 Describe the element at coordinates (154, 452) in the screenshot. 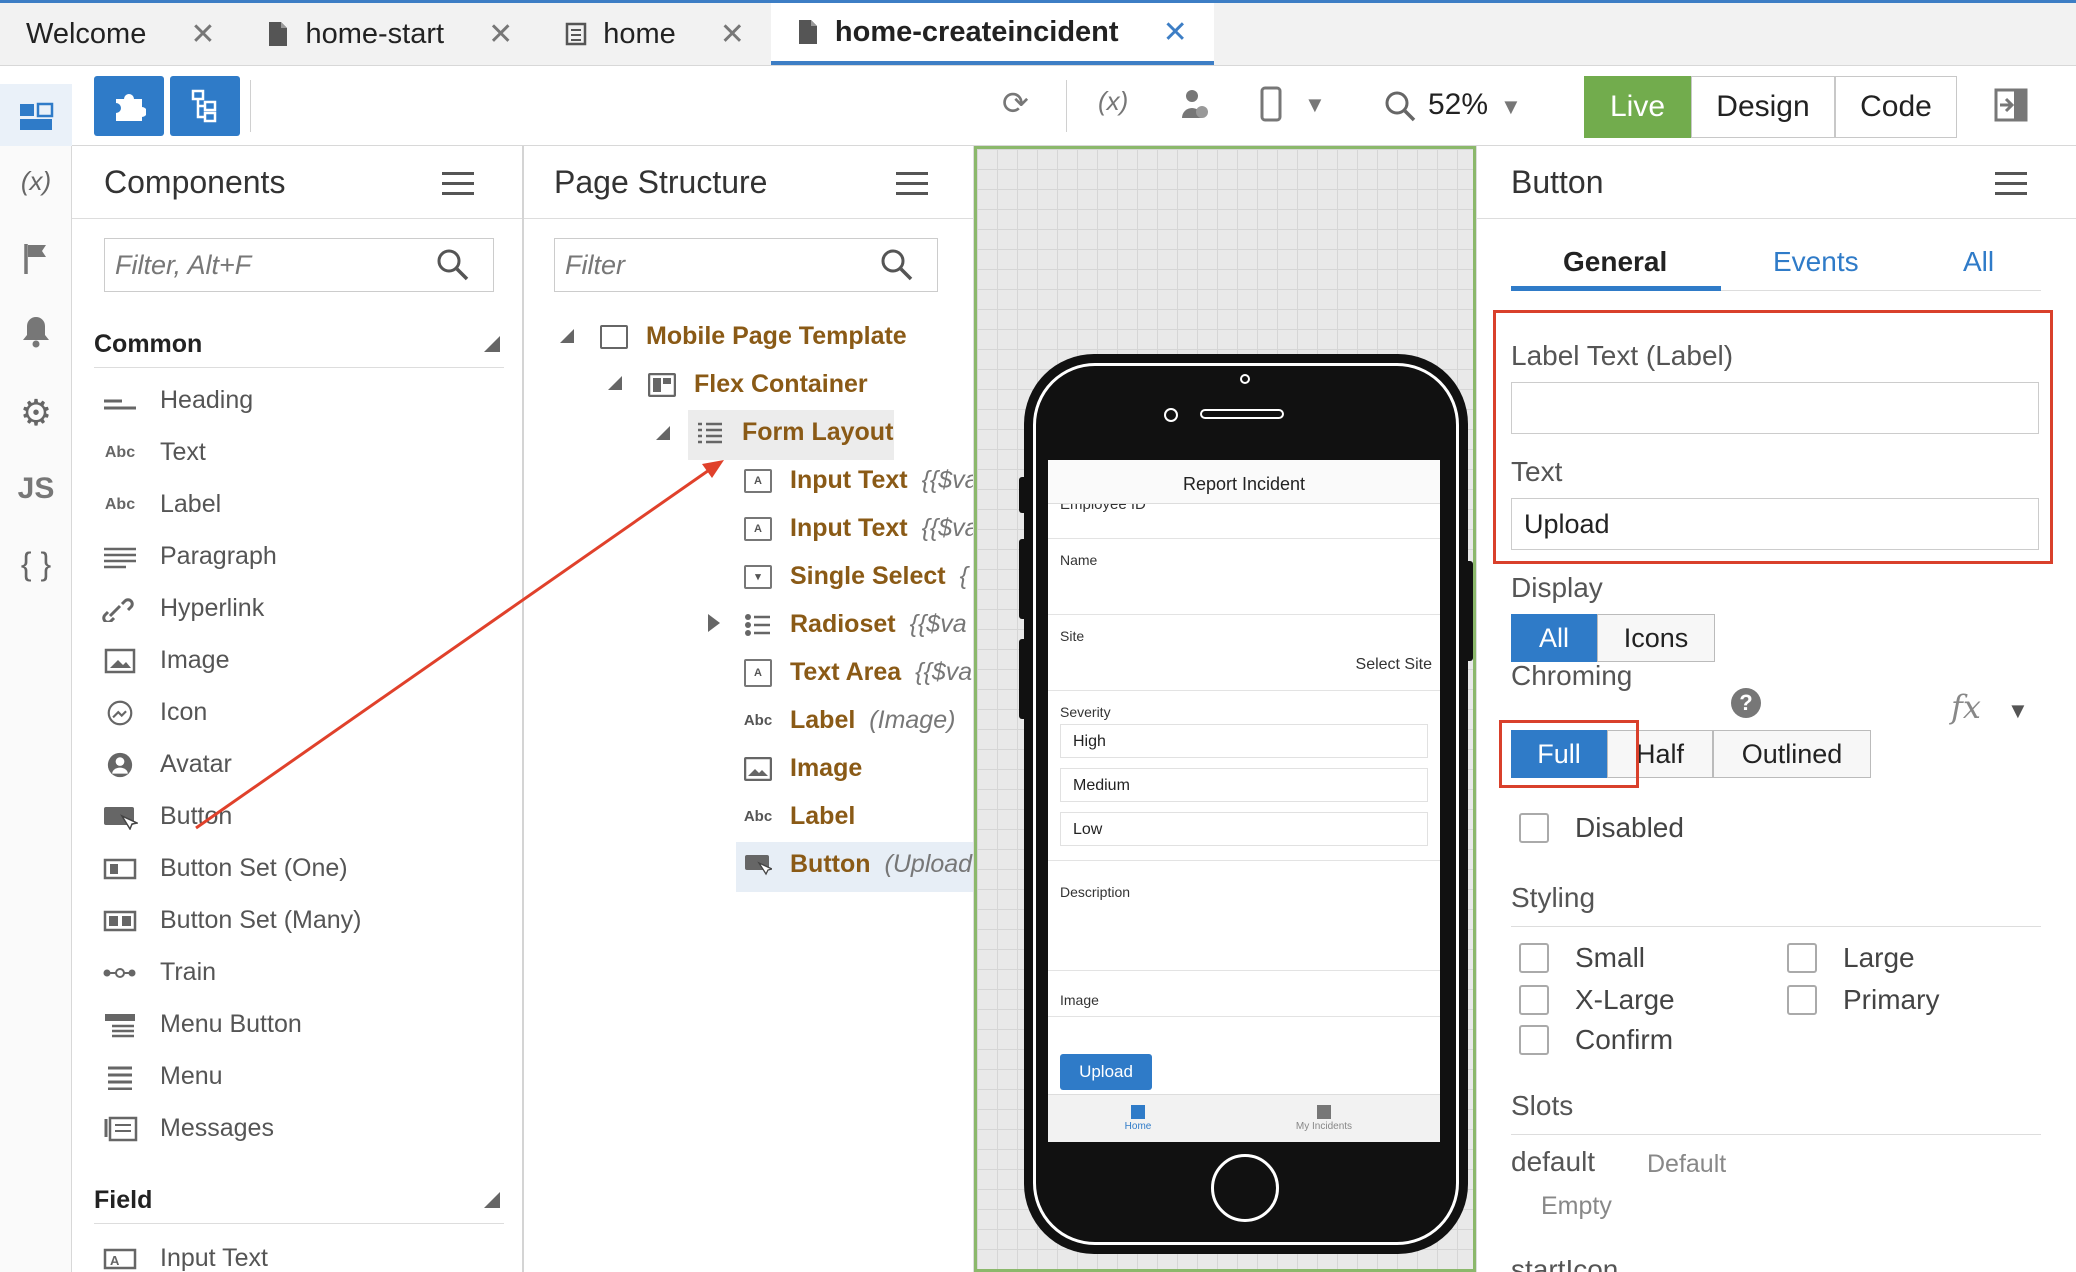

I see `component-text: Abc Text` at that location.